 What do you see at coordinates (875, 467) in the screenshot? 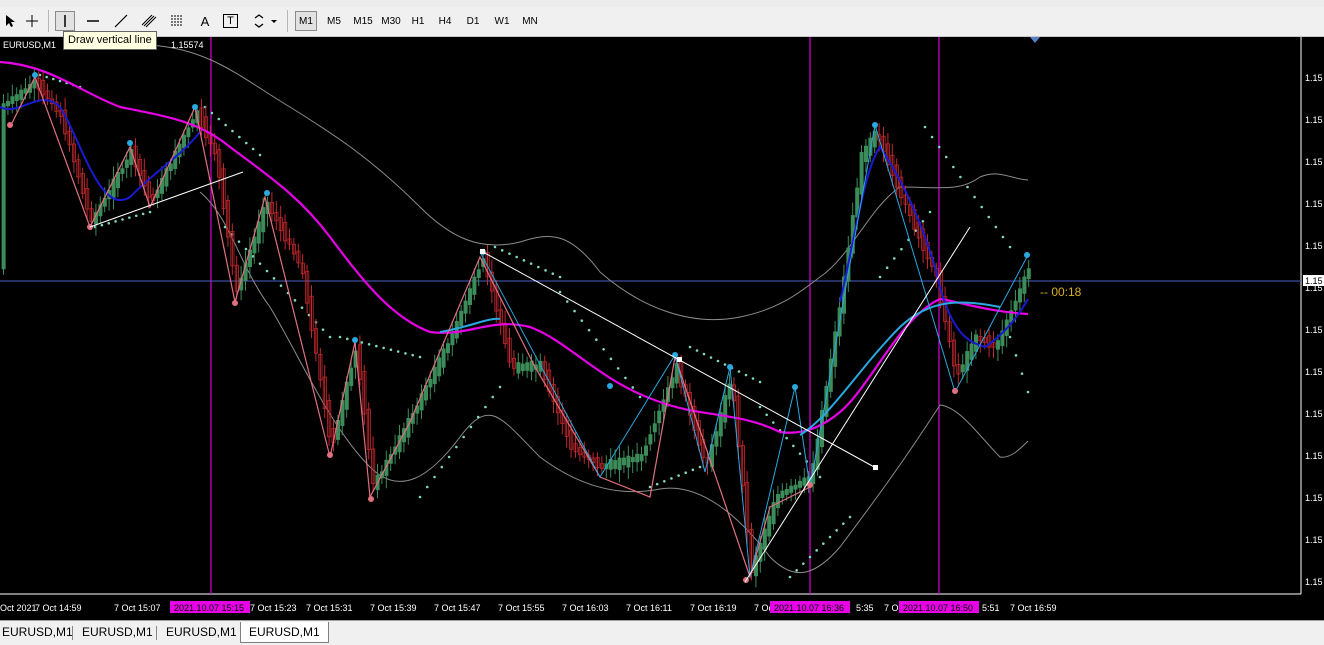
I see `trendline-2-handle-end` at bounding box center [875, 467].